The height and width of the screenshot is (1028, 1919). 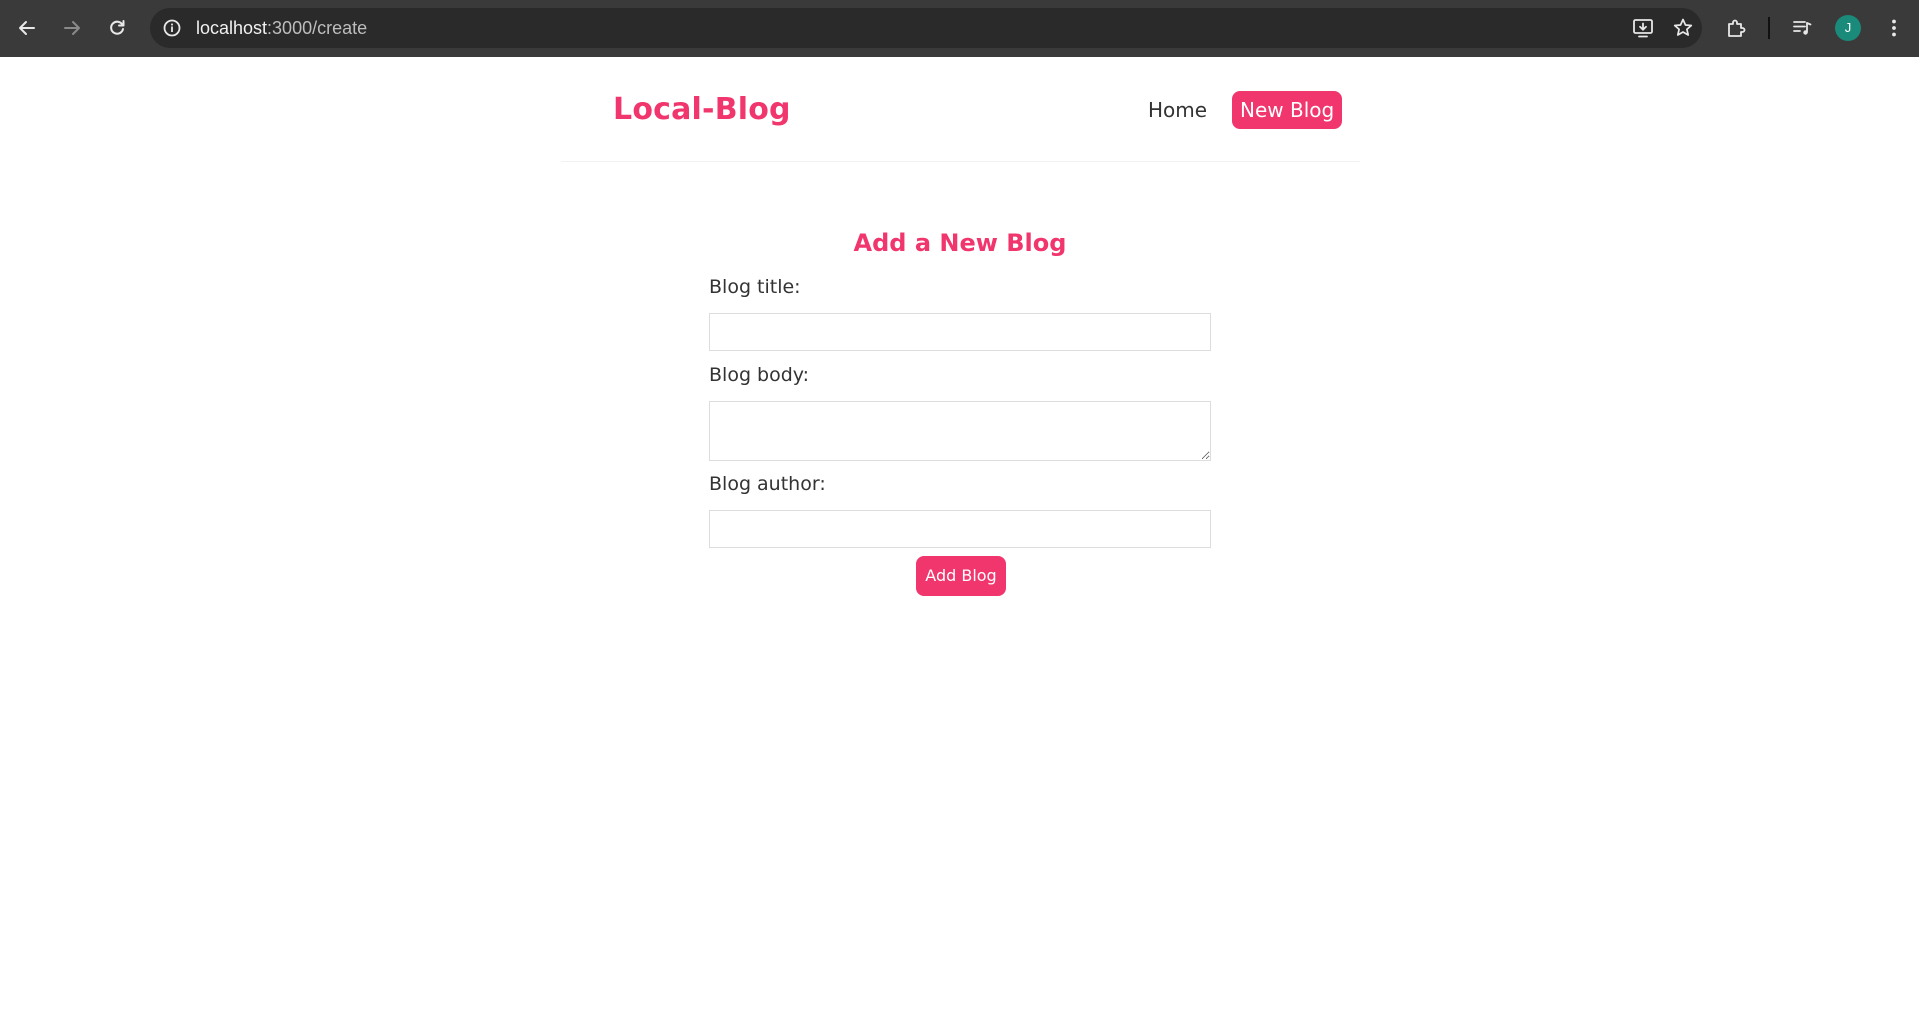 I want to click on browser-menu-button, so click(x=1894, y=28).